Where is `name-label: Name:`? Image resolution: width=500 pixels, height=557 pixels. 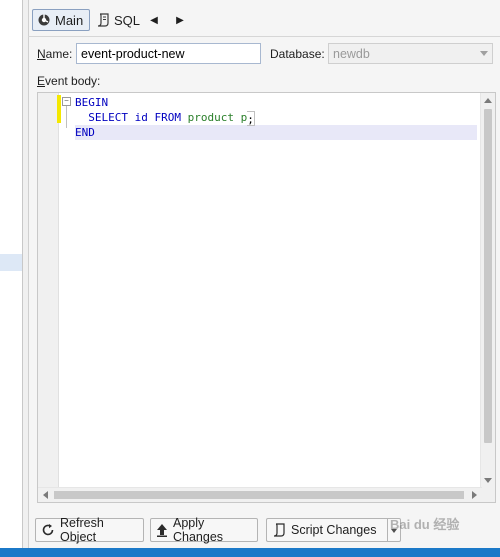 name-label: Name: is located at coordinates (55, 54).